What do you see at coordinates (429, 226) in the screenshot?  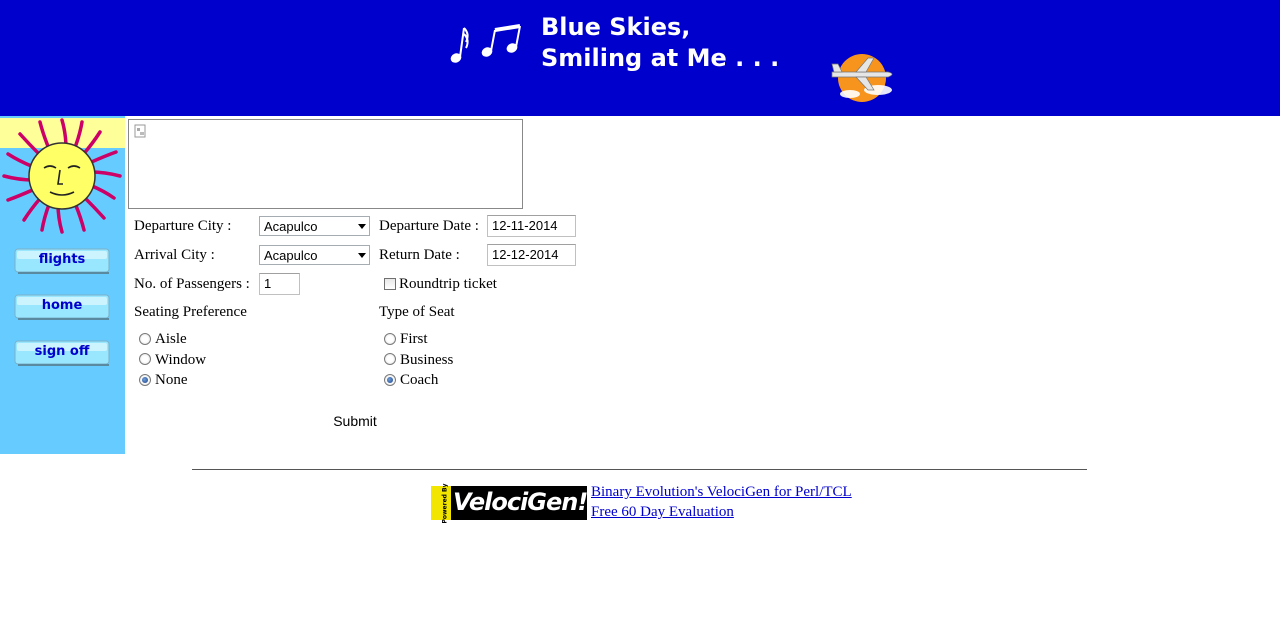 I see `departure-date-label: Departure Date :` at bounding box center [429, 226].